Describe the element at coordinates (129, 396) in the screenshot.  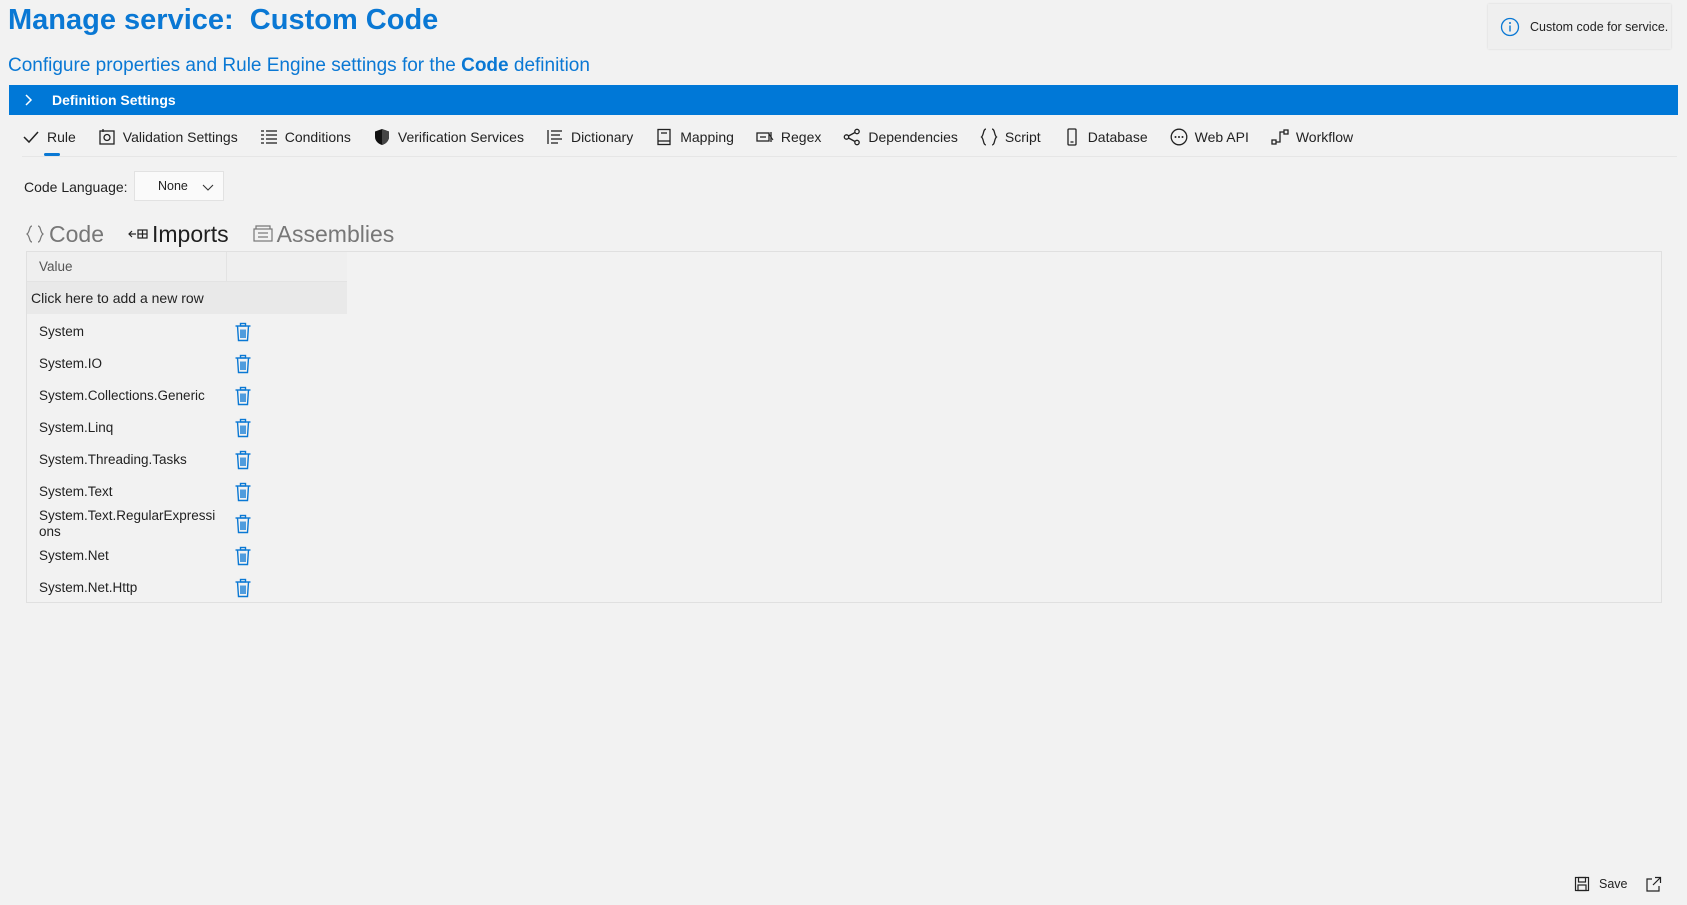
I see `row-value: System.Collections.Generic` at that location.